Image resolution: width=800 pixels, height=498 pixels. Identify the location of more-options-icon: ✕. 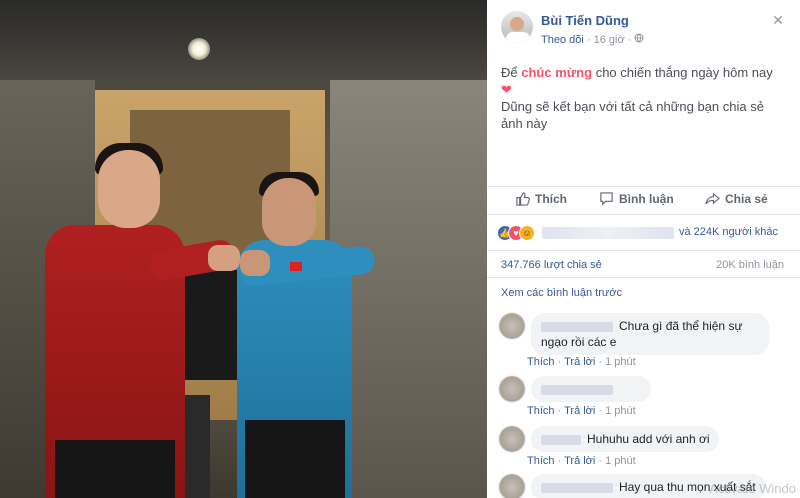
(778, 20).